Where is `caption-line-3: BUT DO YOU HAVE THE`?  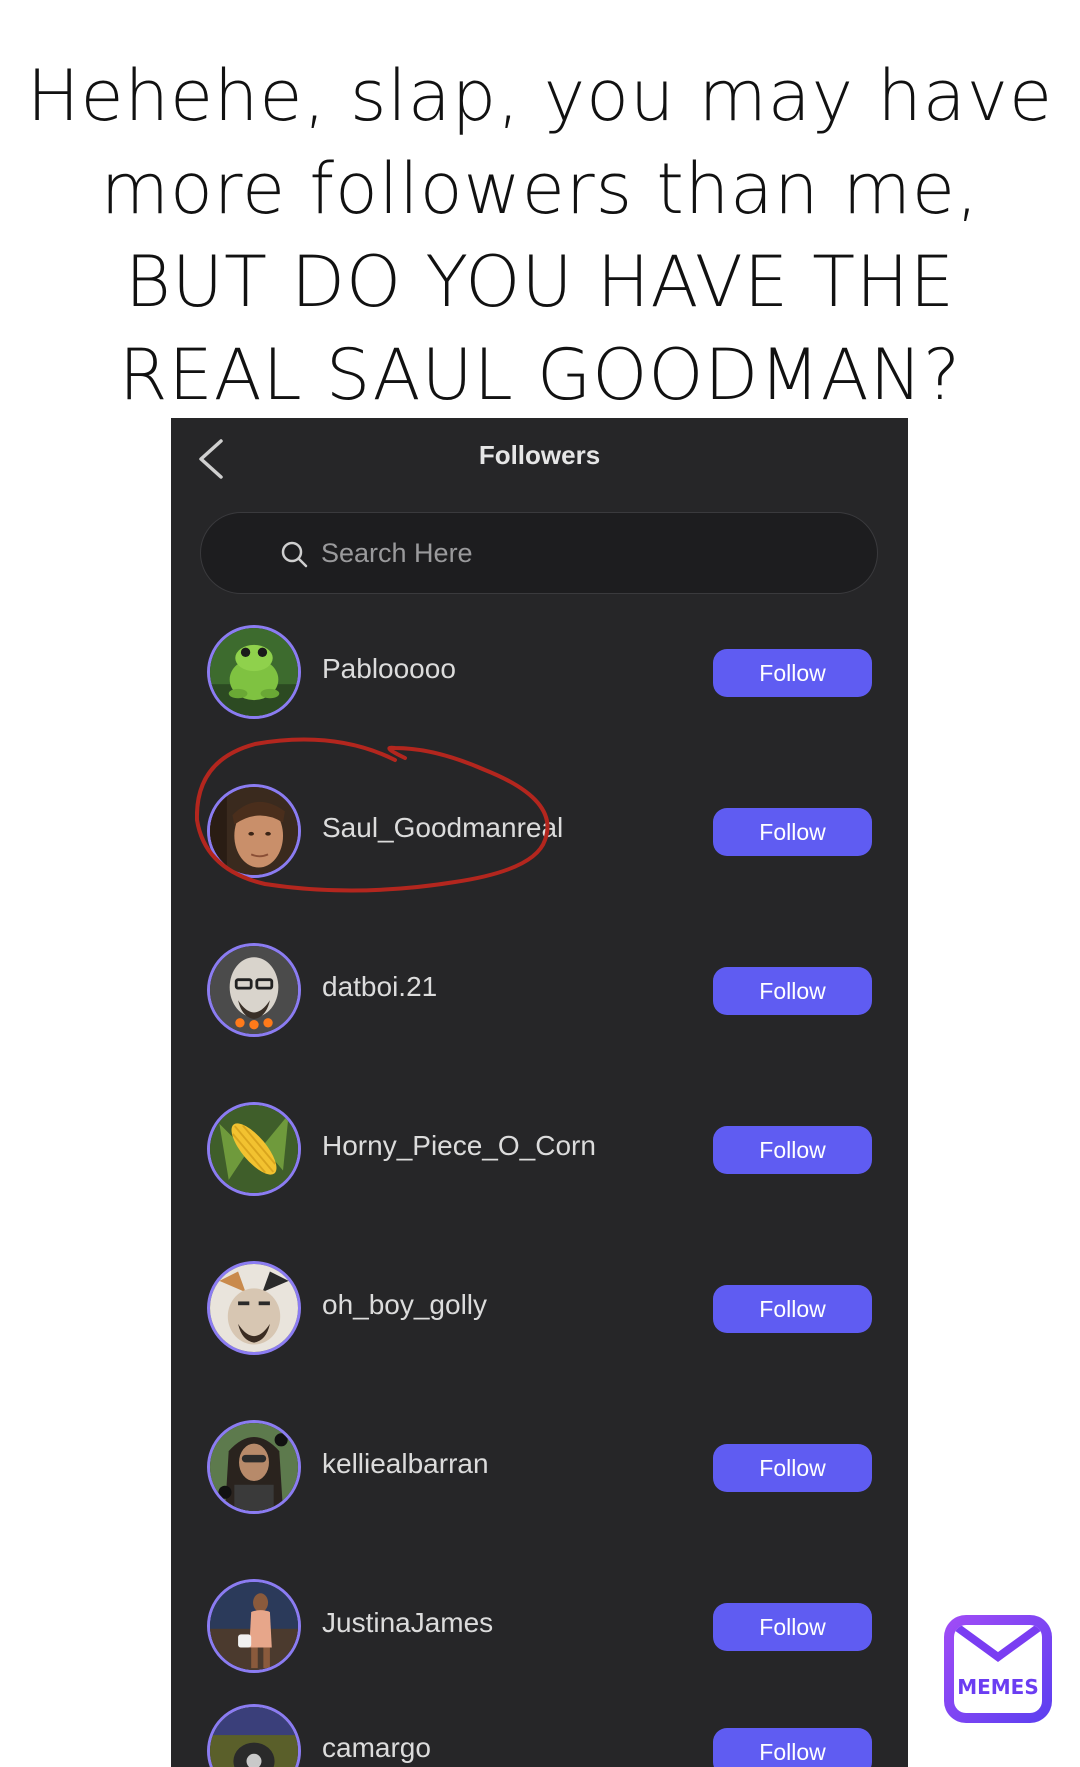
caption-line-3: BUT DO YOU HAVE THE is located at coordinates (540, 282).